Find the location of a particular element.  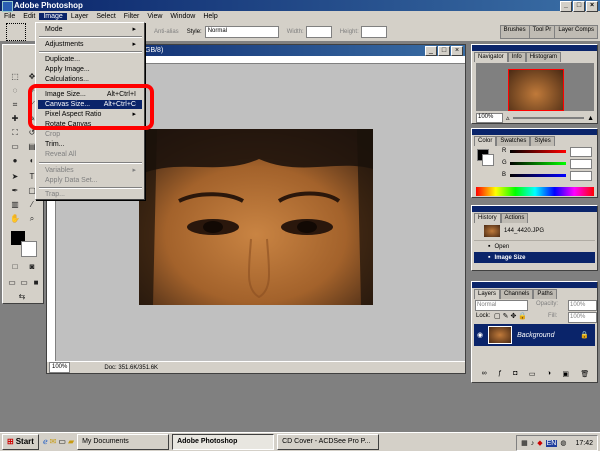

history-item-open: ▪ Open is located at coordinates (534, 246).